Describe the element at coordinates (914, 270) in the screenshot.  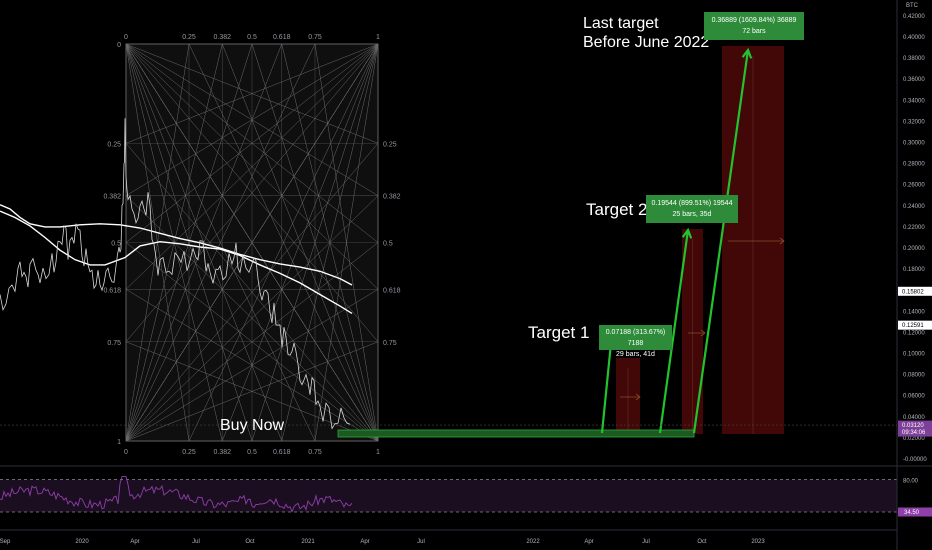
I see `y-tick-label: 0.18000` at that location.